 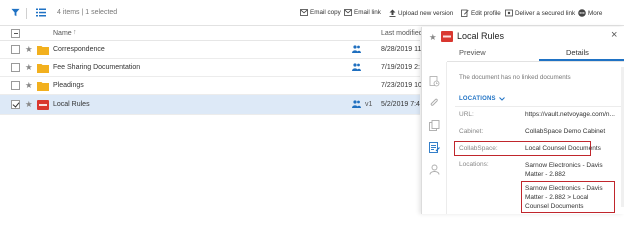 What do you see at coordinates (486, 13) in the screenshot?
I see `edit-profile-label: Edit profile` at bounding box center [486, 13].